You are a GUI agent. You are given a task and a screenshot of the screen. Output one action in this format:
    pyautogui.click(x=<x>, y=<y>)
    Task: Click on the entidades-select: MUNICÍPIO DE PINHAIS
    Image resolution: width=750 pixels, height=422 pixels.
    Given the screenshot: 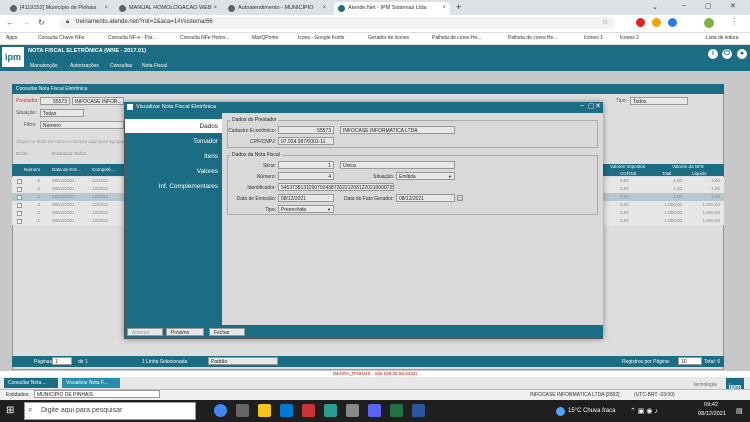 What is the action you would take?
    pyautogui.click(x=97, y=394)
    